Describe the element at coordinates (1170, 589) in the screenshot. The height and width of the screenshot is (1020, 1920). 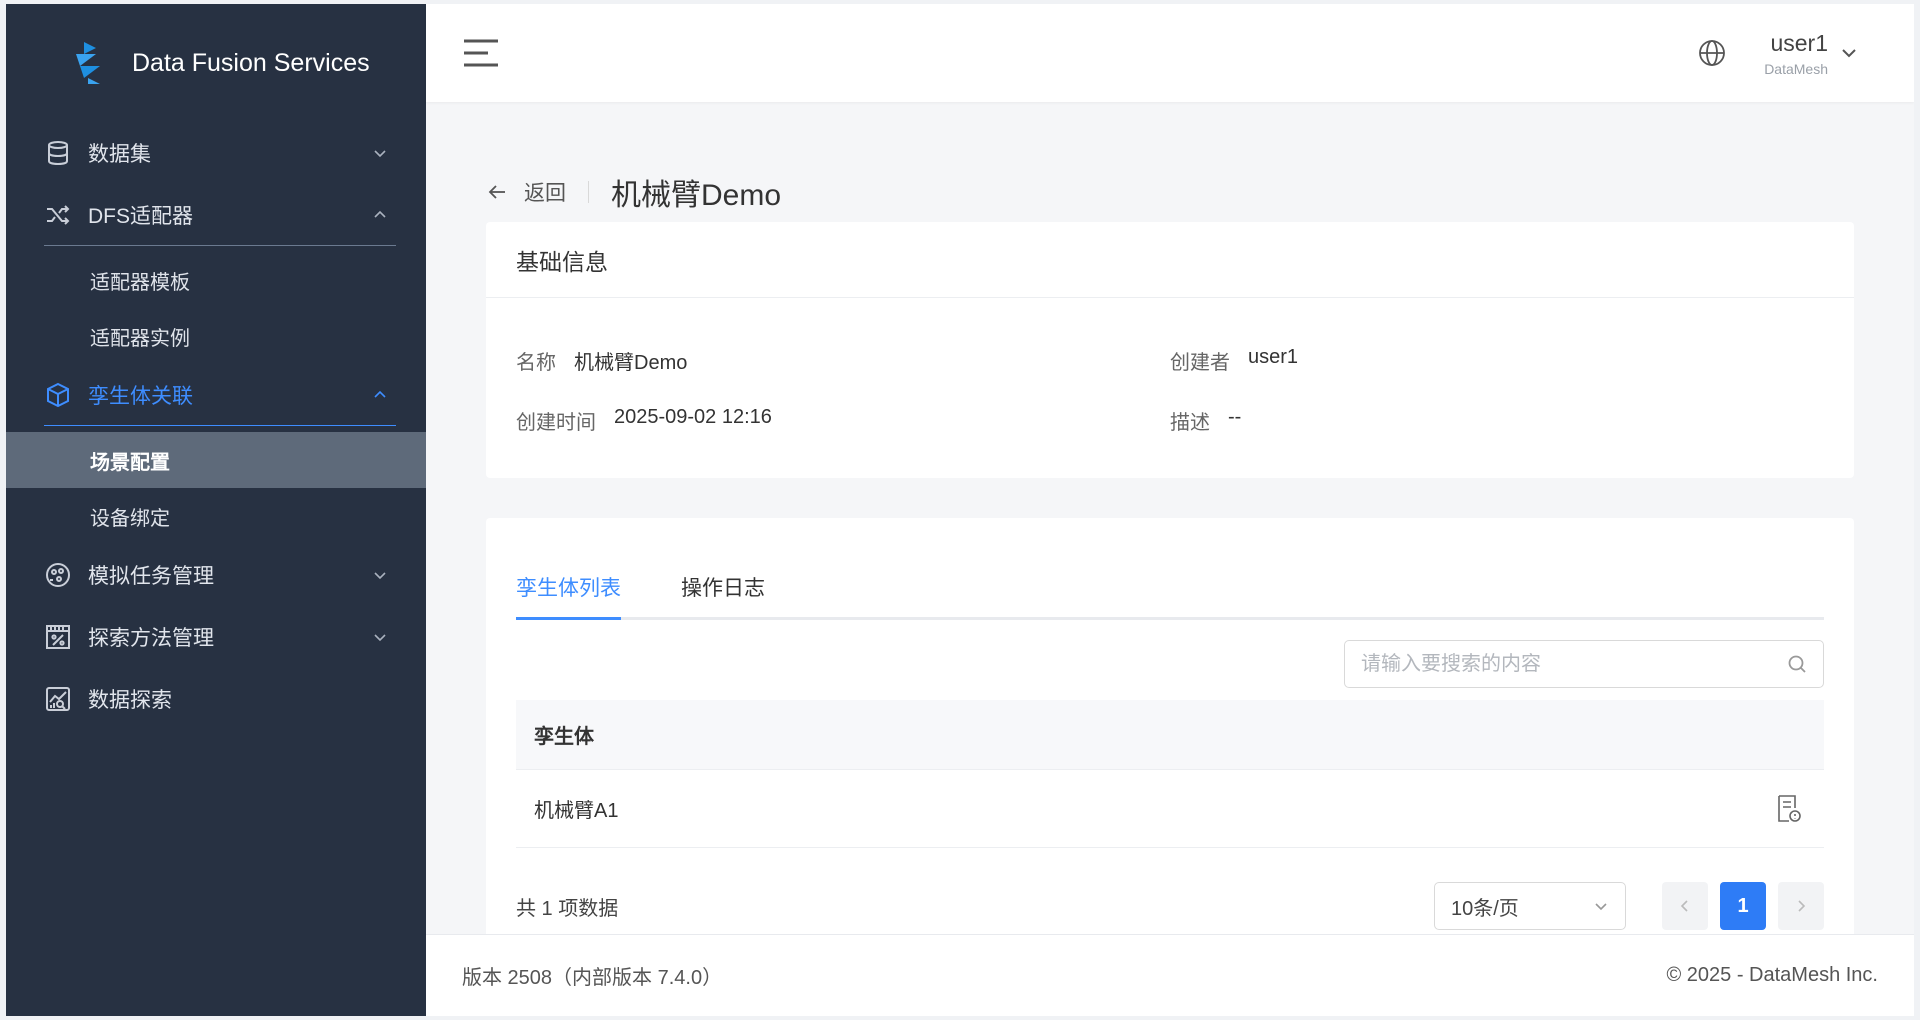
I see `tab-bar: 孪生体列表 操作日志` at that location.